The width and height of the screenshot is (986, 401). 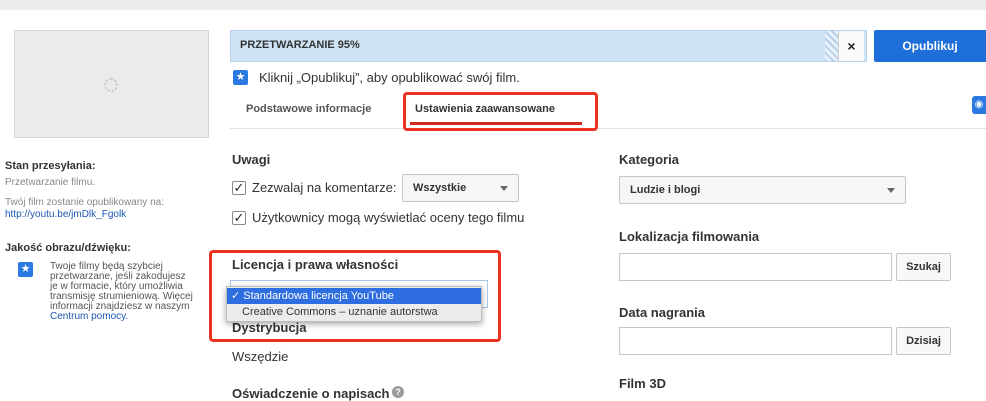 What do you see at coordinates (831, 46) in the screenshot?
I see `progress-remaining` at bounding box center [831, 46].